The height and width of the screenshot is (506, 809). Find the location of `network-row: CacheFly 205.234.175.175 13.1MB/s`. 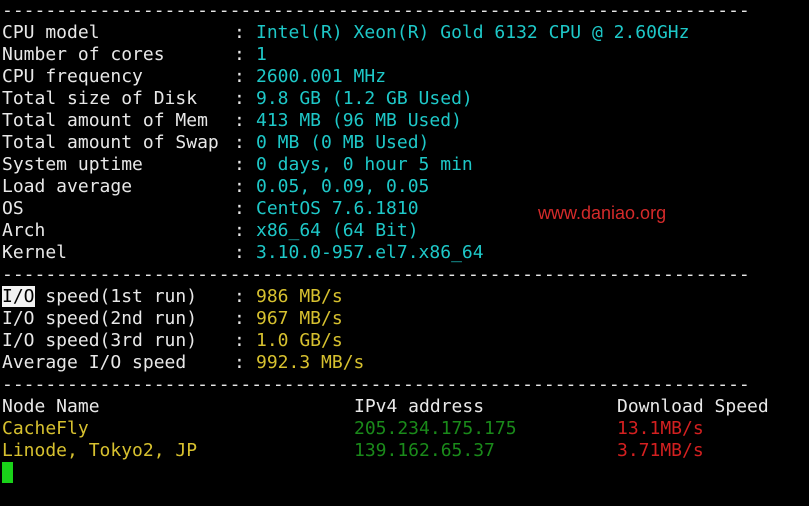

network-row: CacheFly 205.234.175.175 13.1MB/s is located at coordinates (404, 429).